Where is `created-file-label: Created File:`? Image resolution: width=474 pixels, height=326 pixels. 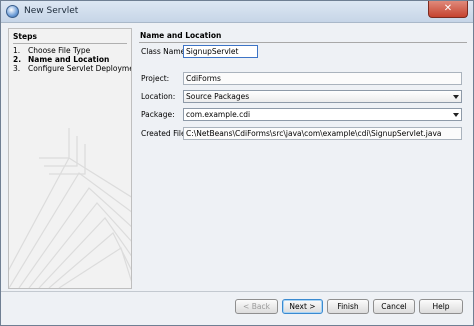 created-file-label: Created File: is located at coordinates (165, 133).